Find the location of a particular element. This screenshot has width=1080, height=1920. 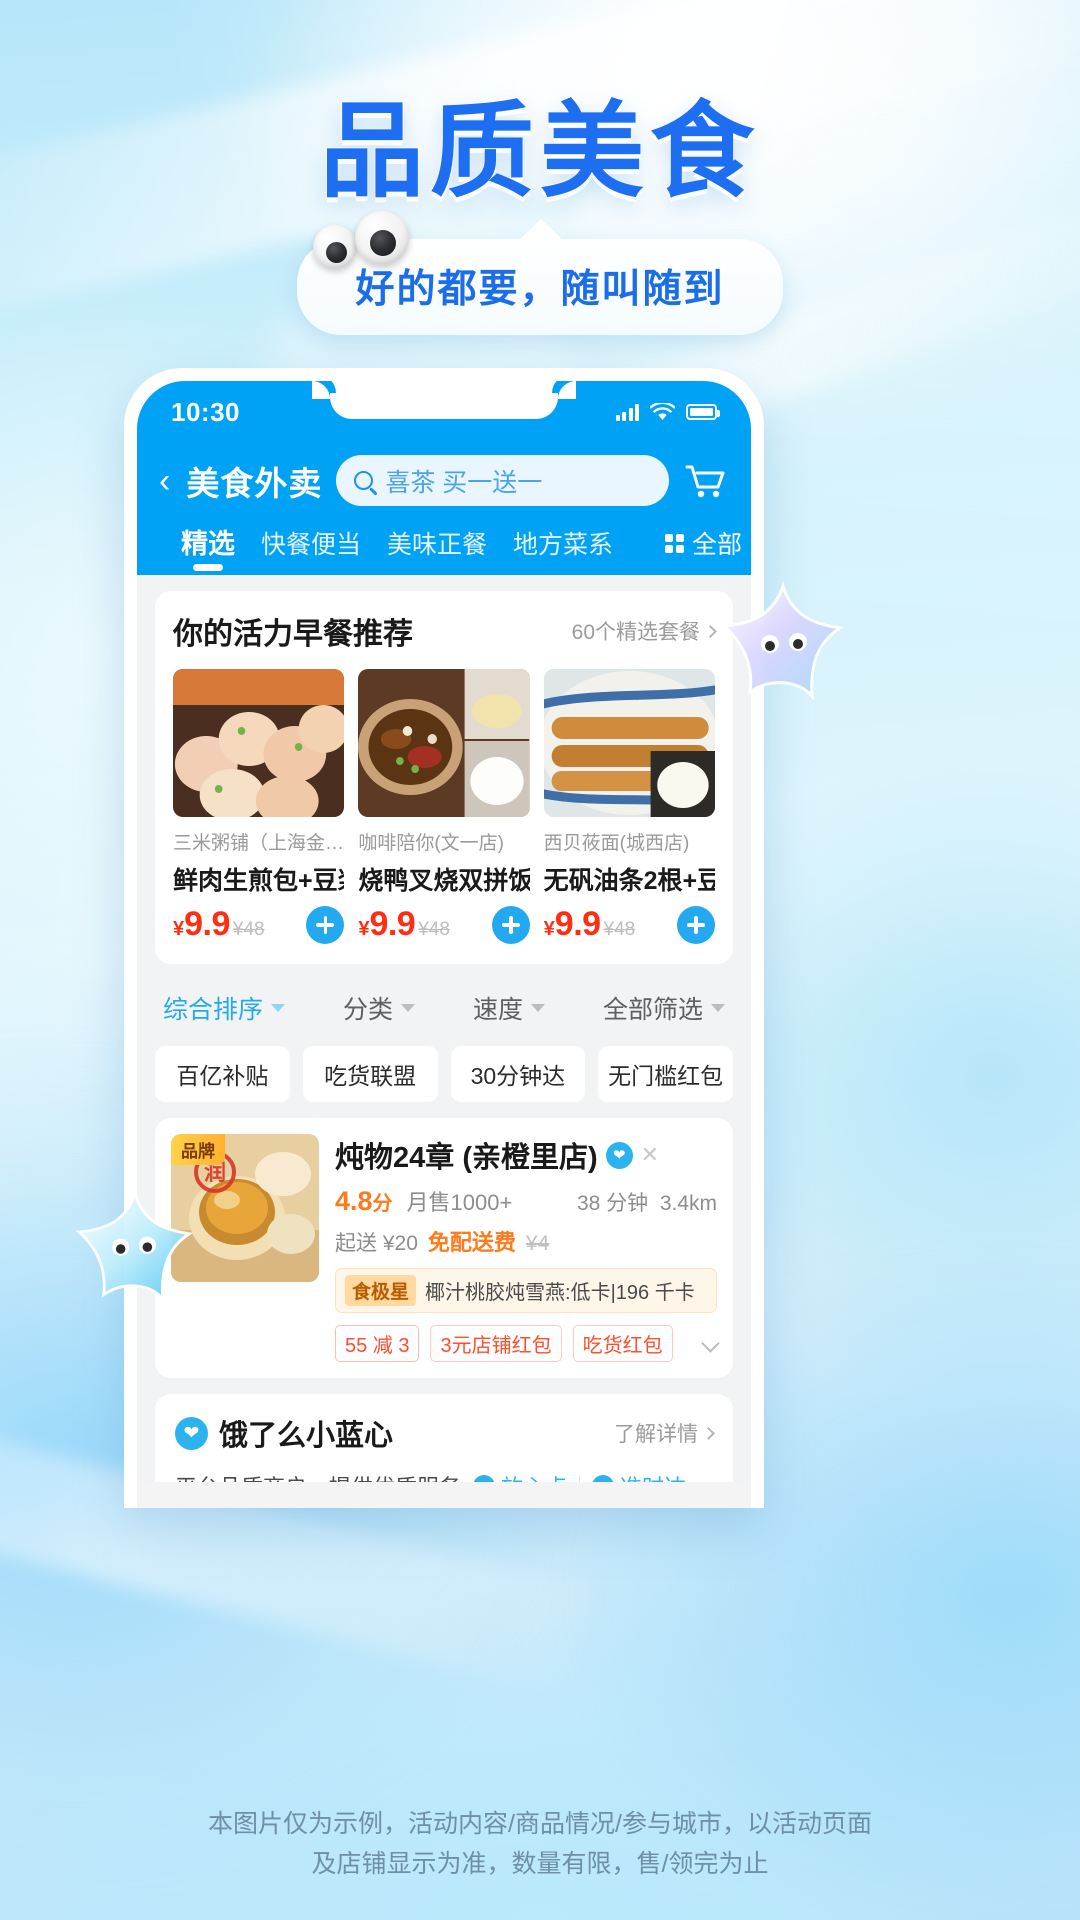

restaurant-name: 炖物24章 (亲橙里店) is located at coordinates (466, 1158).